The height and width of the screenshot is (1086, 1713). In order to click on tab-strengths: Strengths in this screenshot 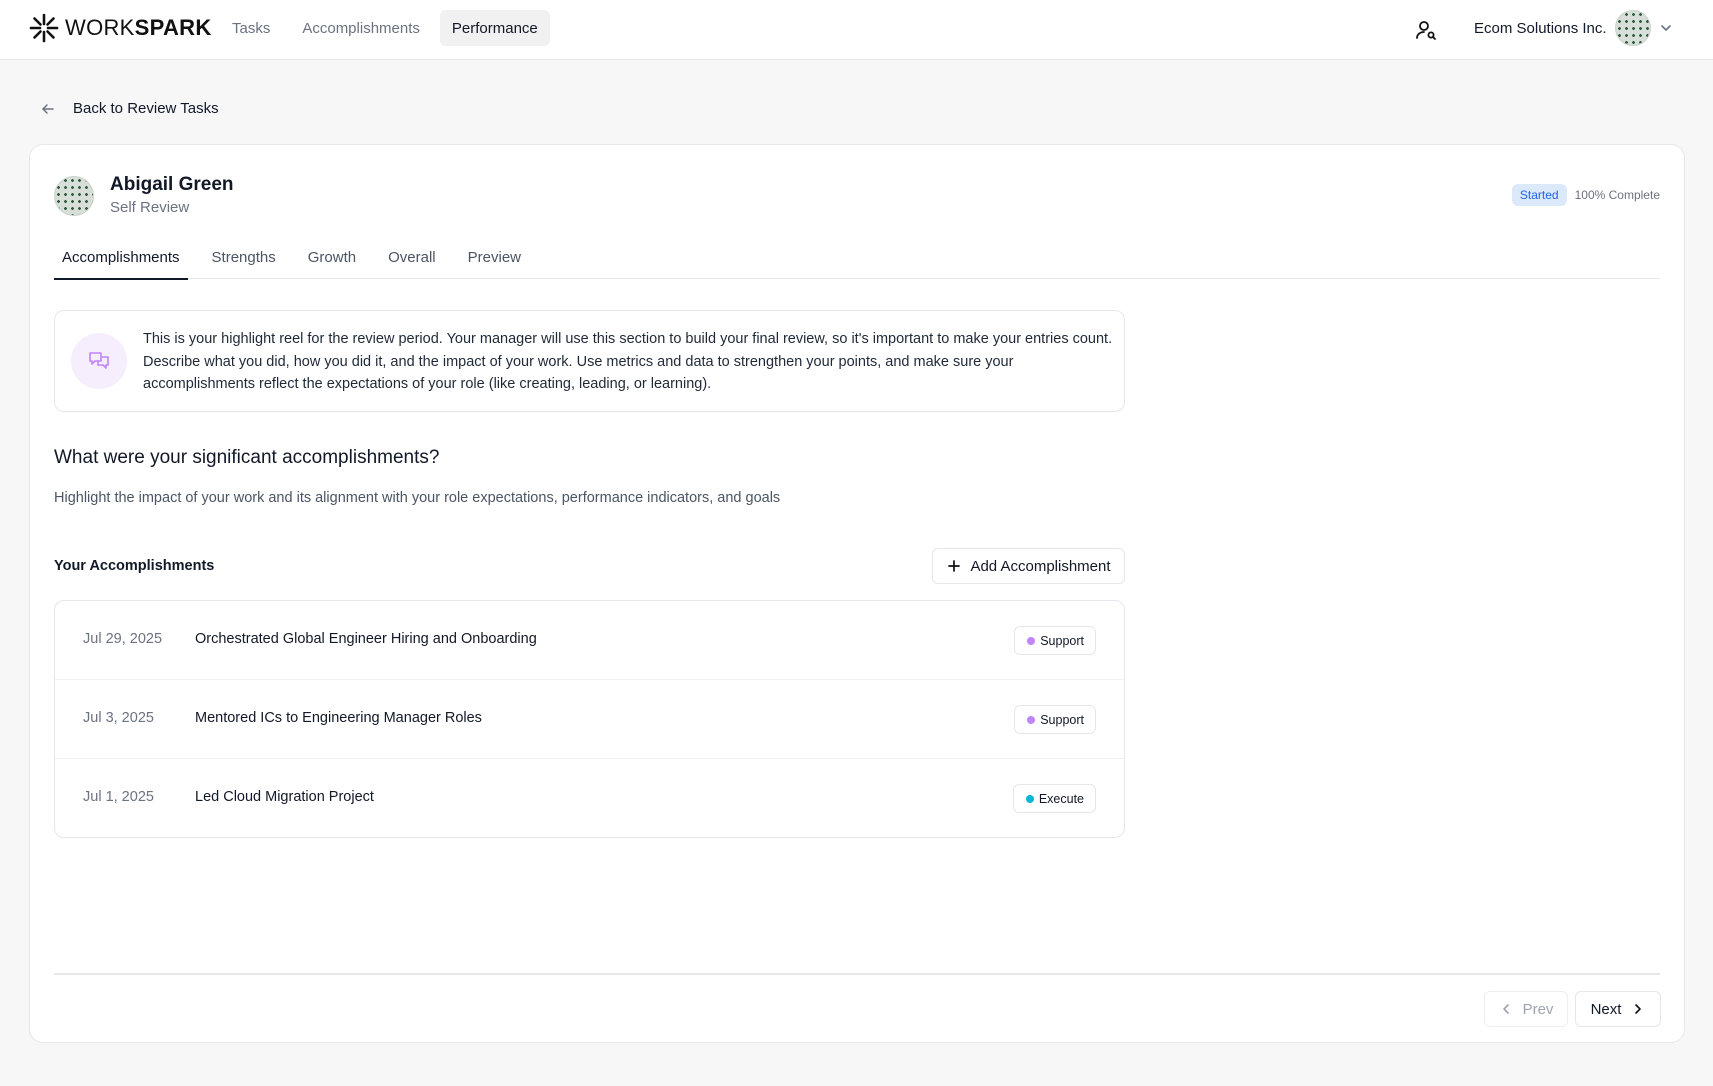, I will do `click(244, 257)`.